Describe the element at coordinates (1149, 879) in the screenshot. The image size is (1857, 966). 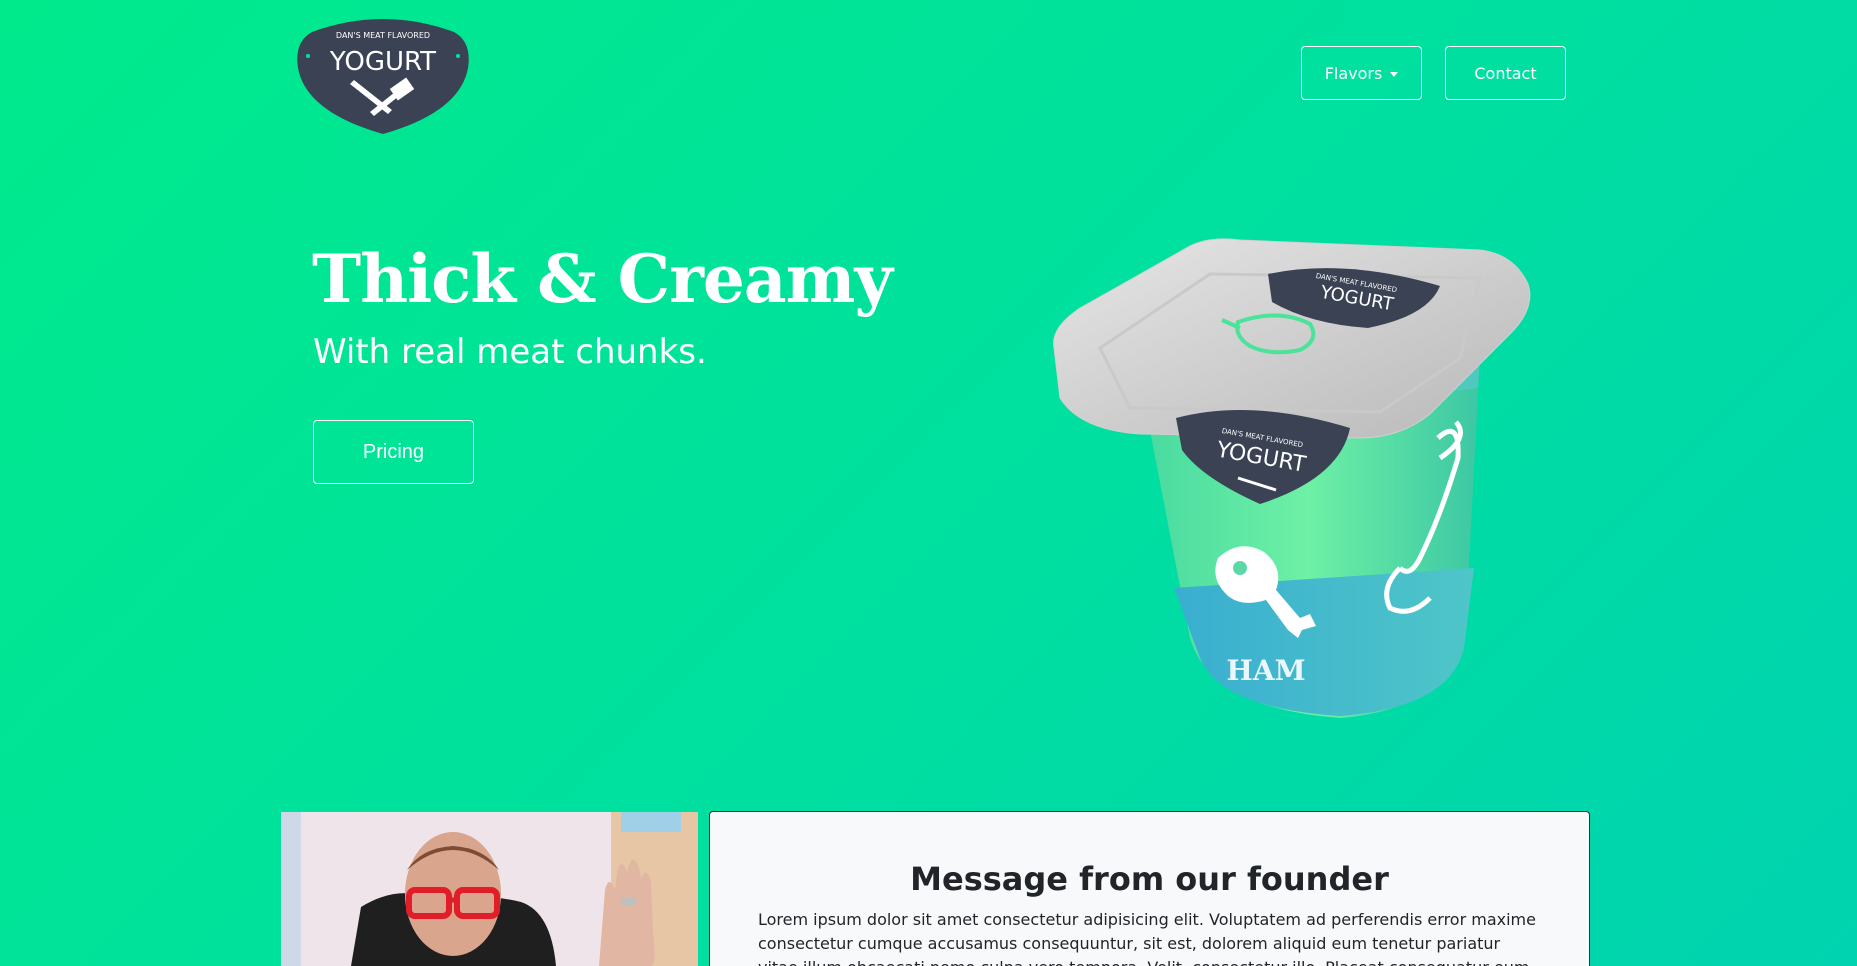
I see `founder-message-title: Message from our founder` at that location.